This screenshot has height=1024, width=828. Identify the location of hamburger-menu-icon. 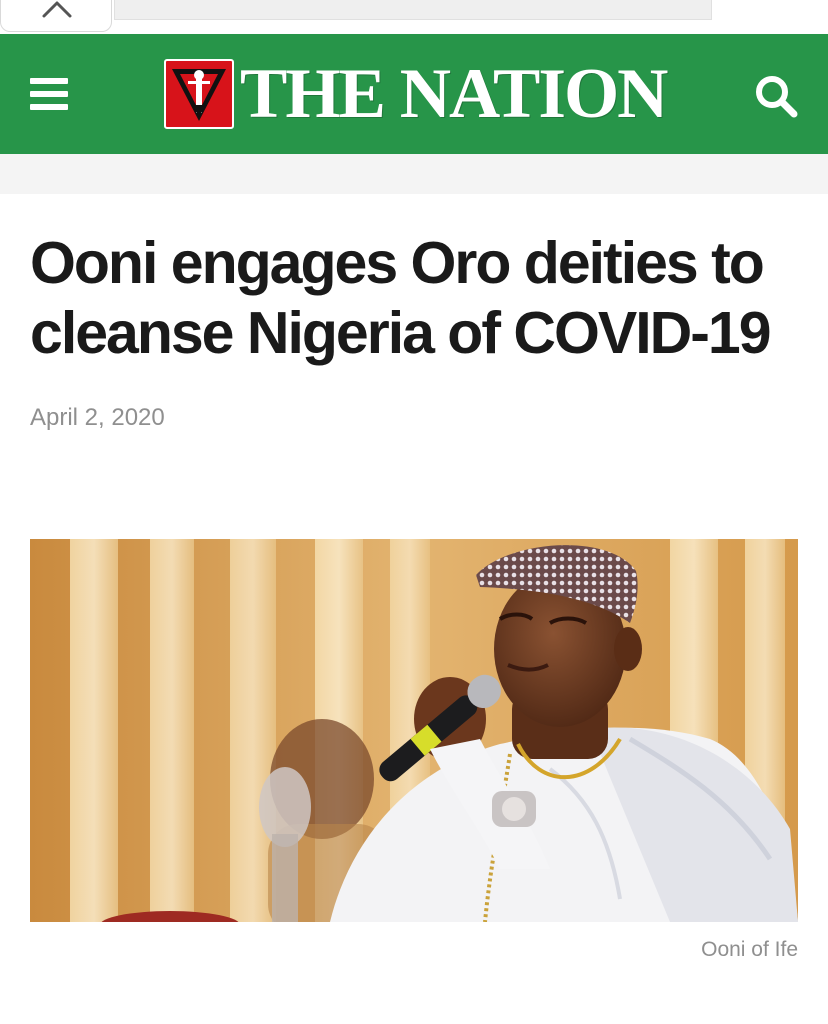
(50, 95).